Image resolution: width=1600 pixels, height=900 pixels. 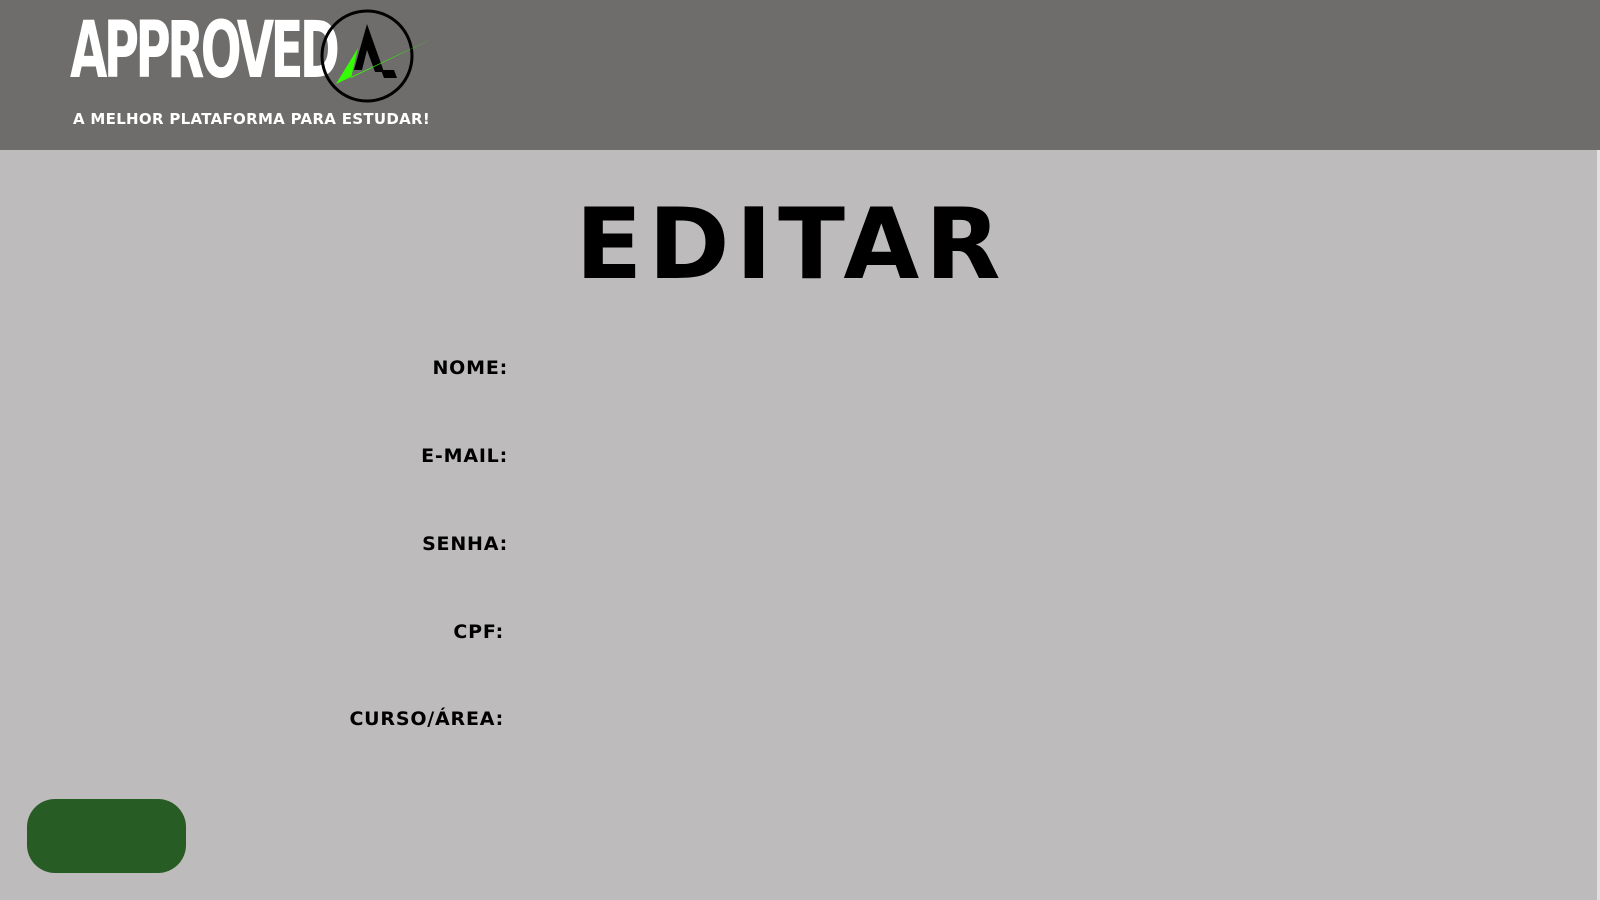 What do you see at coordinates (252, 119) in the screenshot?
I see `tagline: A MELHOR PLATAFORMA PARA ESTUDAR!` at bounding box center [252, 119].